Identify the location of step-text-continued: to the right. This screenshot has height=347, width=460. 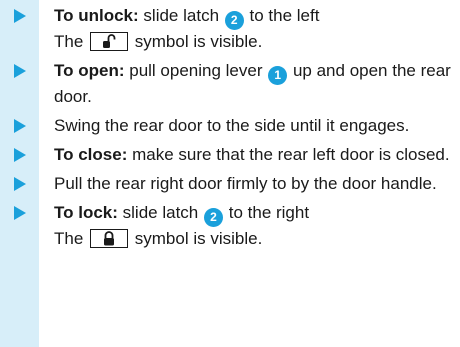
(269, 212).